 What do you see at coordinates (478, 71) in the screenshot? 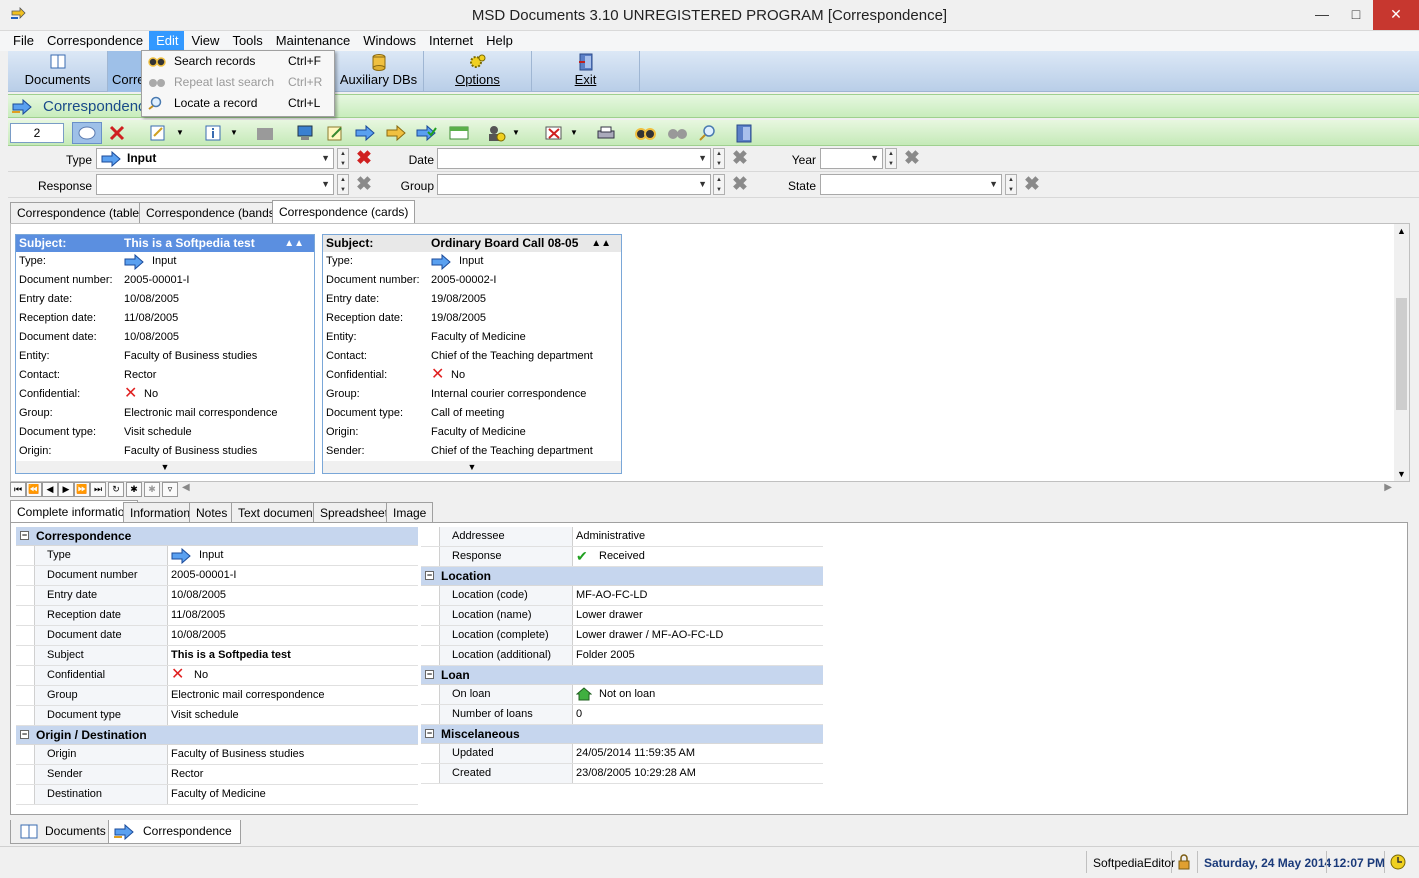
I see `options-button: Options` at bounding box center [478, 71].